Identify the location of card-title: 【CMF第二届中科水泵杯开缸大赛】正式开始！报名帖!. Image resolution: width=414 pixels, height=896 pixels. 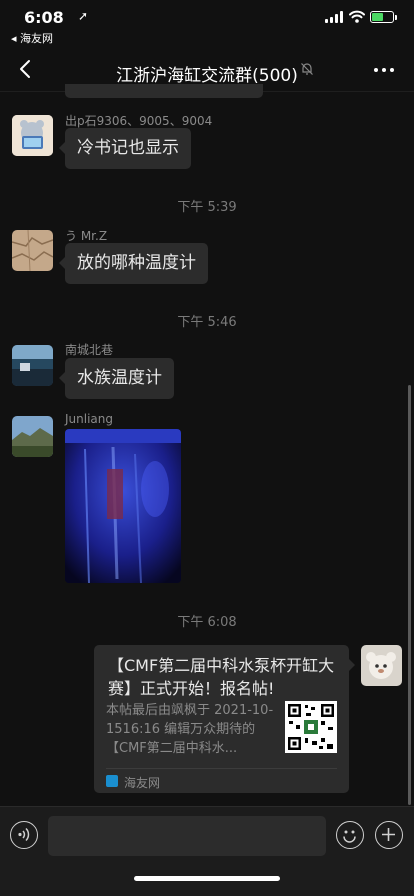
(221, 677).